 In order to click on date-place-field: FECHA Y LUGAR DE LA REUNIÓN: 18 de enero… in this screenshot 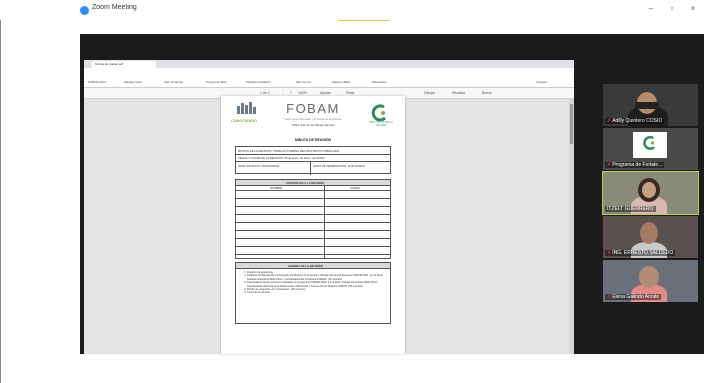, I will do `click(281, 158)`.